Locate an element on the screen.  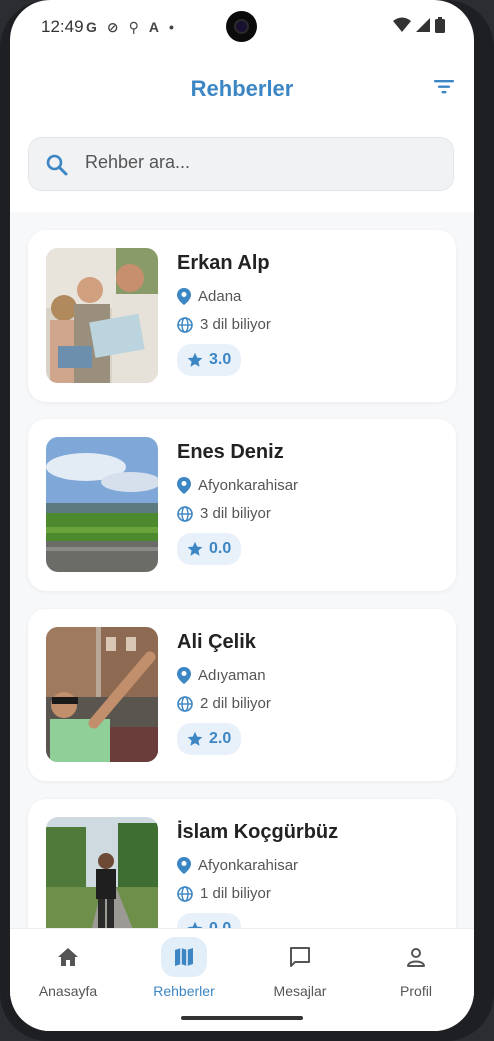
guide-card: Ali Çelik Adıyaman 2 dil biliyor 2.0 is located at coordinates (242, 695).